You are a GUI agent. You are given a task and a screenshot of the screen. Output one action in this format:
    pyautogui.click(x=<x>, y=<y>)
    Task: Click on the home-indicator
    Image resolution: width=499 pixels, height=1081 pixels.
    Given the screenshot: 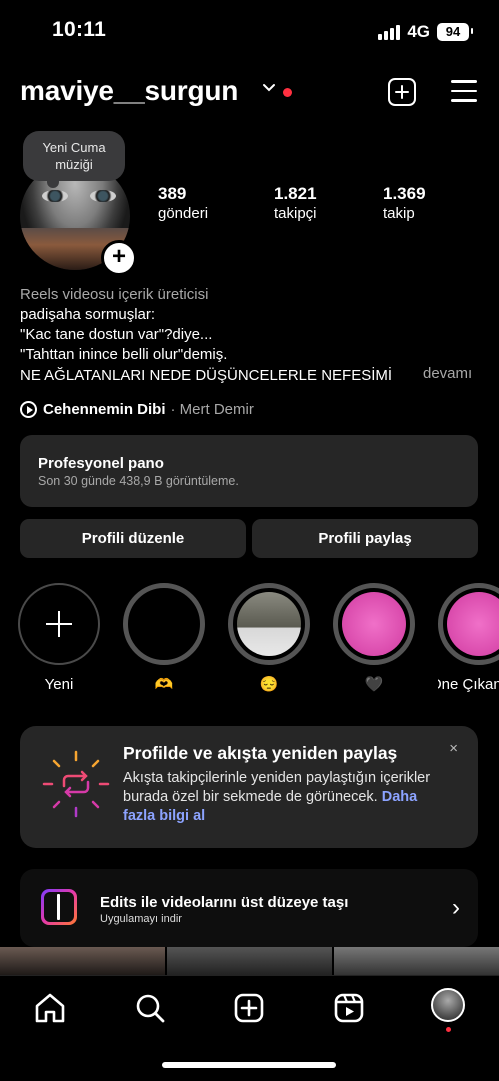 What is the action you would take?
    pyautogui.click(x=249, y=1065)
    